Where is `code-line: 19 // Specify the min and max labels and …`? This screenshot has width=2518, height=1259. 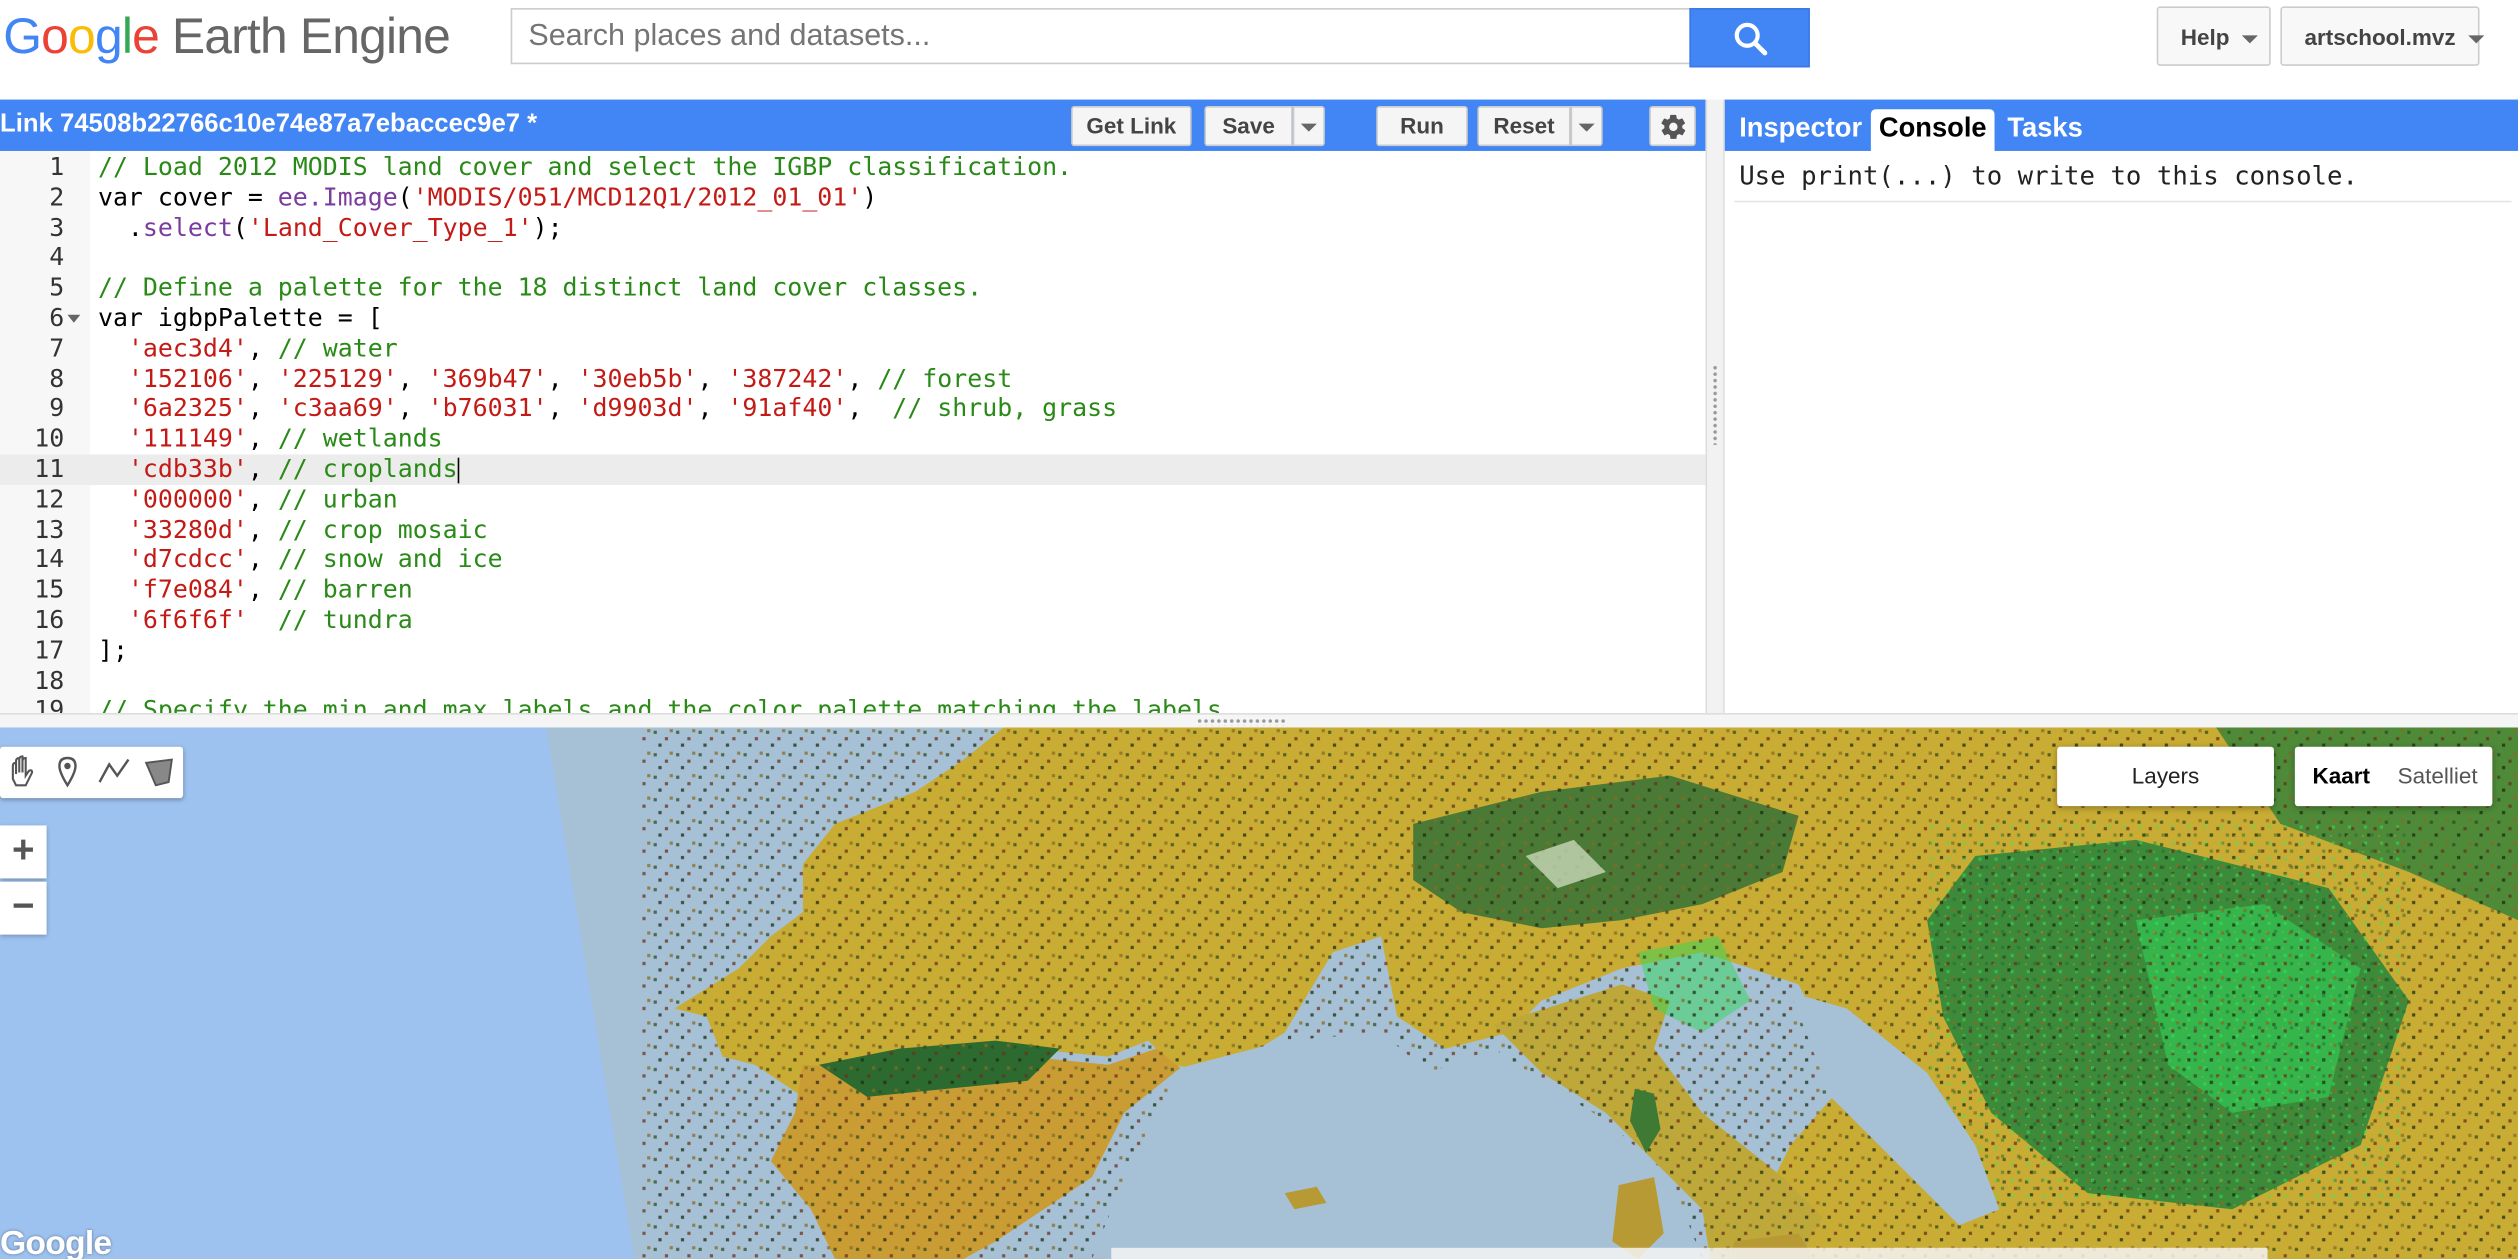 code-line: 19 // Specify the min and max labels and … is located at coordinates (852, 704).